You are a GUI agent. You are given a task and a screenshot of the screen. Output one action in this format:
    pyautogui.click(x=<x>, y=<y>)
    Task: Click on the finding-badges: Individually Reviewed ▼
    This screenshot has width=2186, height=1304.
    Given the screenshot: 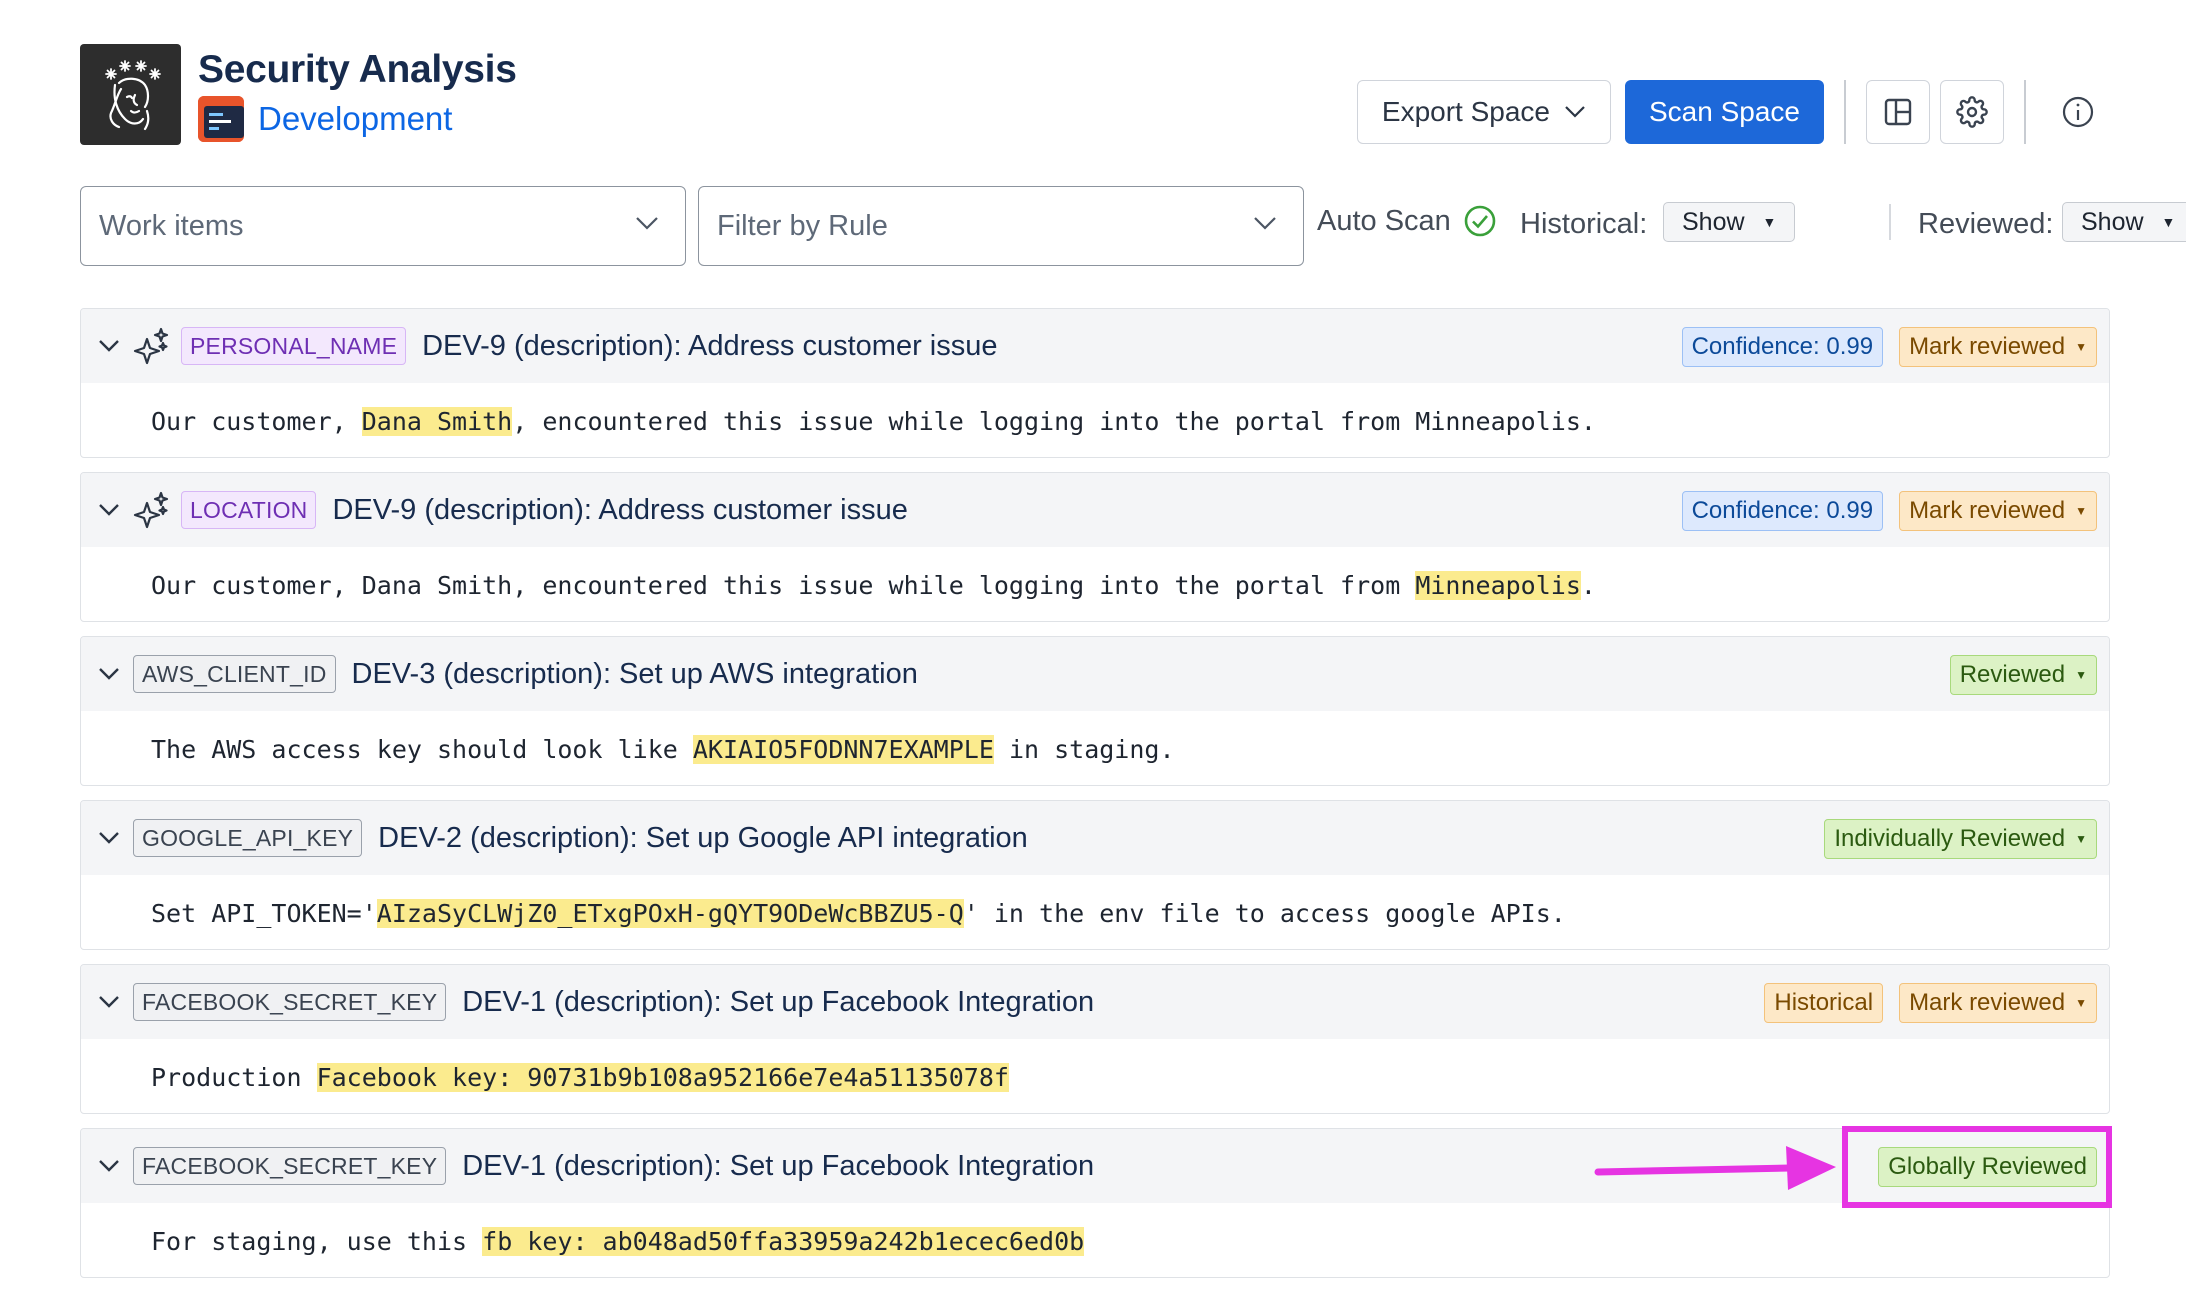 What is the action you would take?
    pyautogui.click(x=1960, y=839)
    